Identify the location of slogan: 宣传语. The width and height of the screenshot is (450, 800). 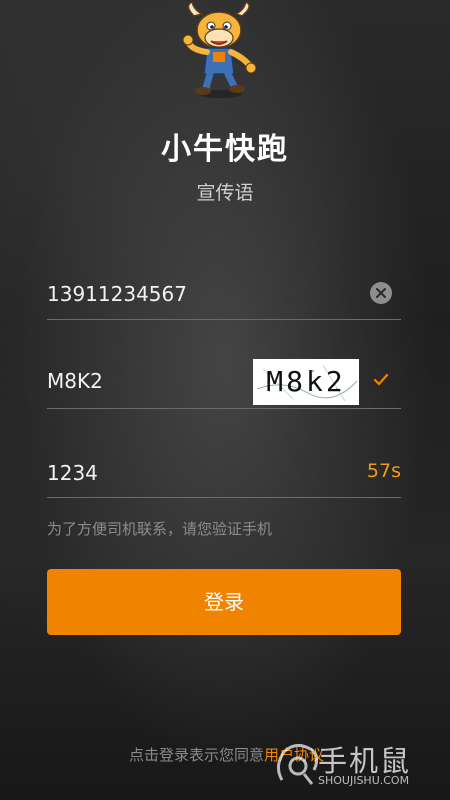
(225, 193).